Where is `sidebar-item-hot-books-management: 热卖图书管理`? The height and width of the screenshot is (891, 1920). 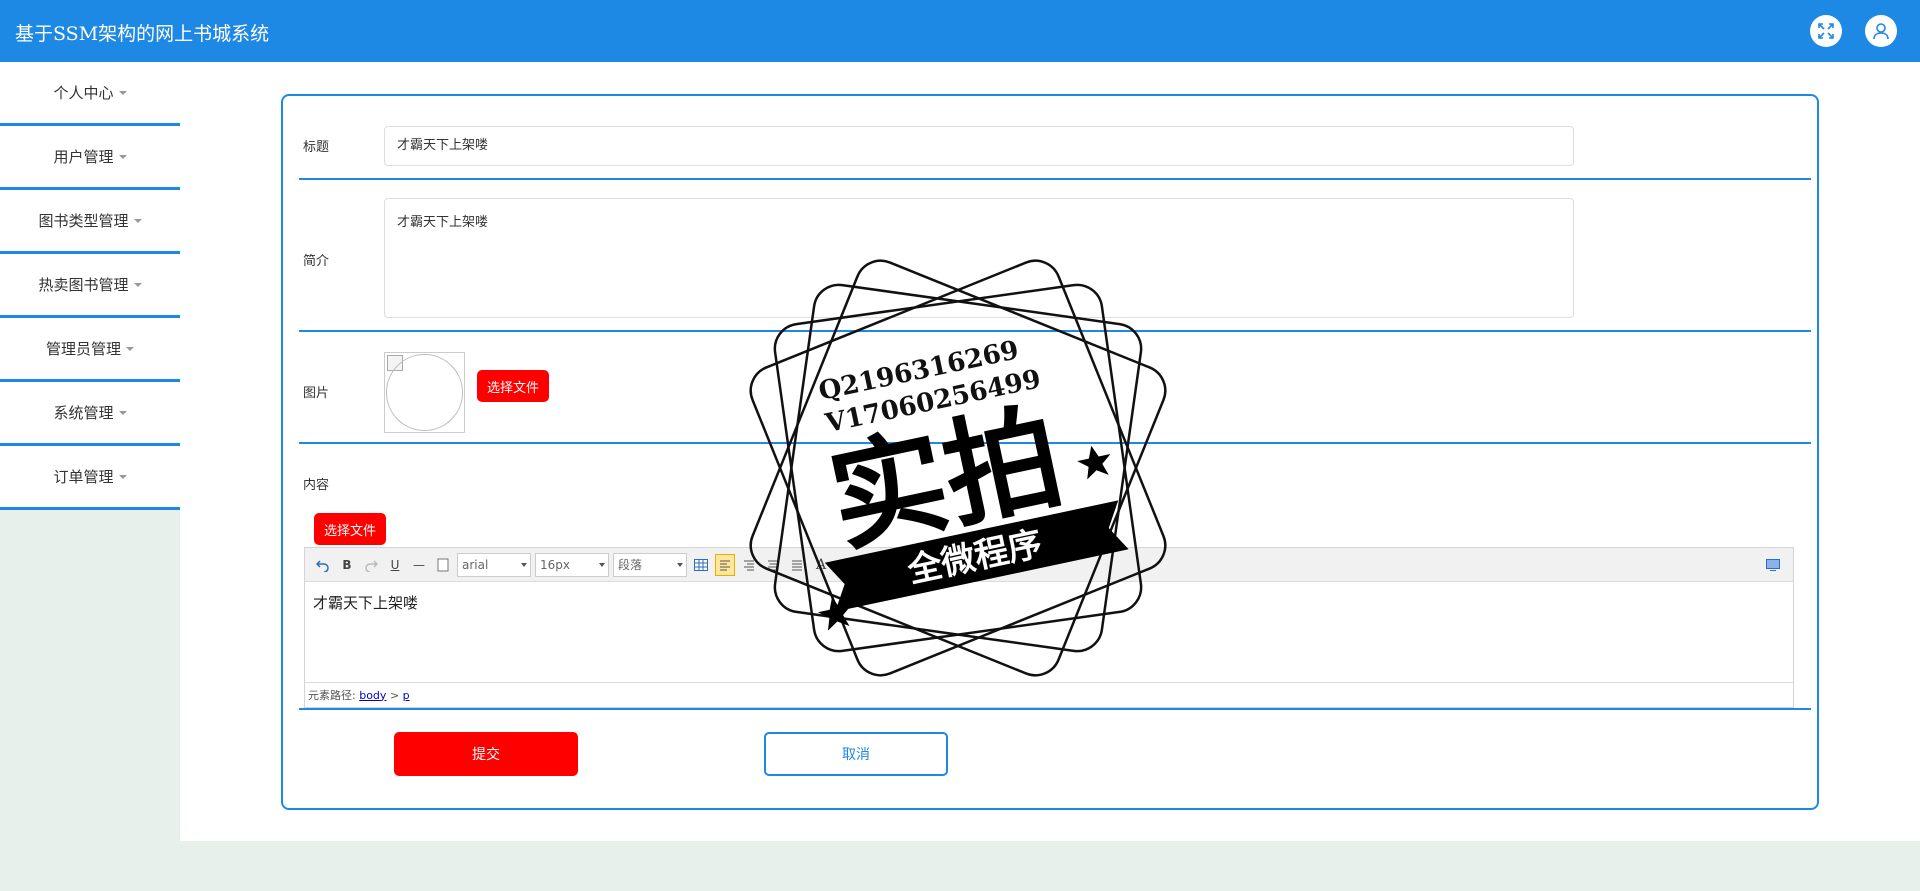 sidebar-item-hot-books-management: 热卖图书管理 is located at coordinates (90, 286).